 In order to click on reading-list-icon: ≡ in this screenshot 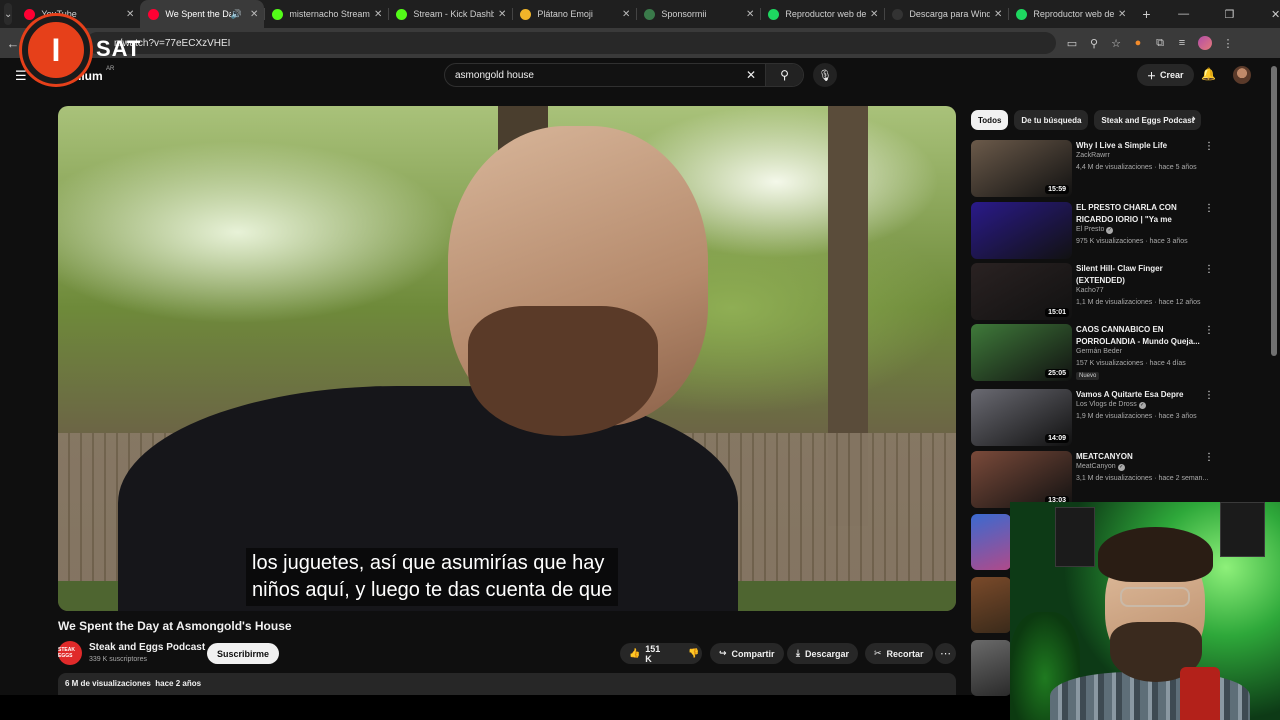, I will do `click(1182, 43)`.